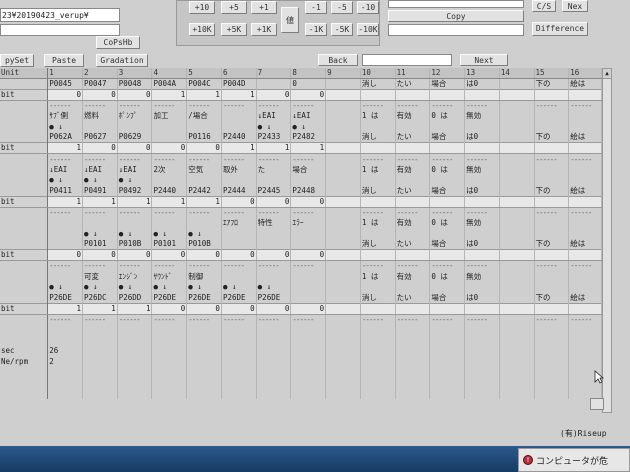  I want to click on grid-cell: P0048, so click(135, 84).